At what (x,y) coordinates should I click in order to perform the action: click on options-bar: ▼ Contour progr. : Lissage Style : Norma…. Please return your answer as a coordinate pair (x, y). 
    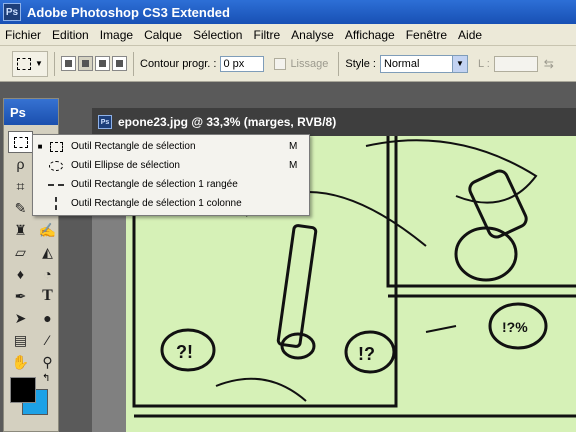
    Looking at the image, I should click on (288, 64).